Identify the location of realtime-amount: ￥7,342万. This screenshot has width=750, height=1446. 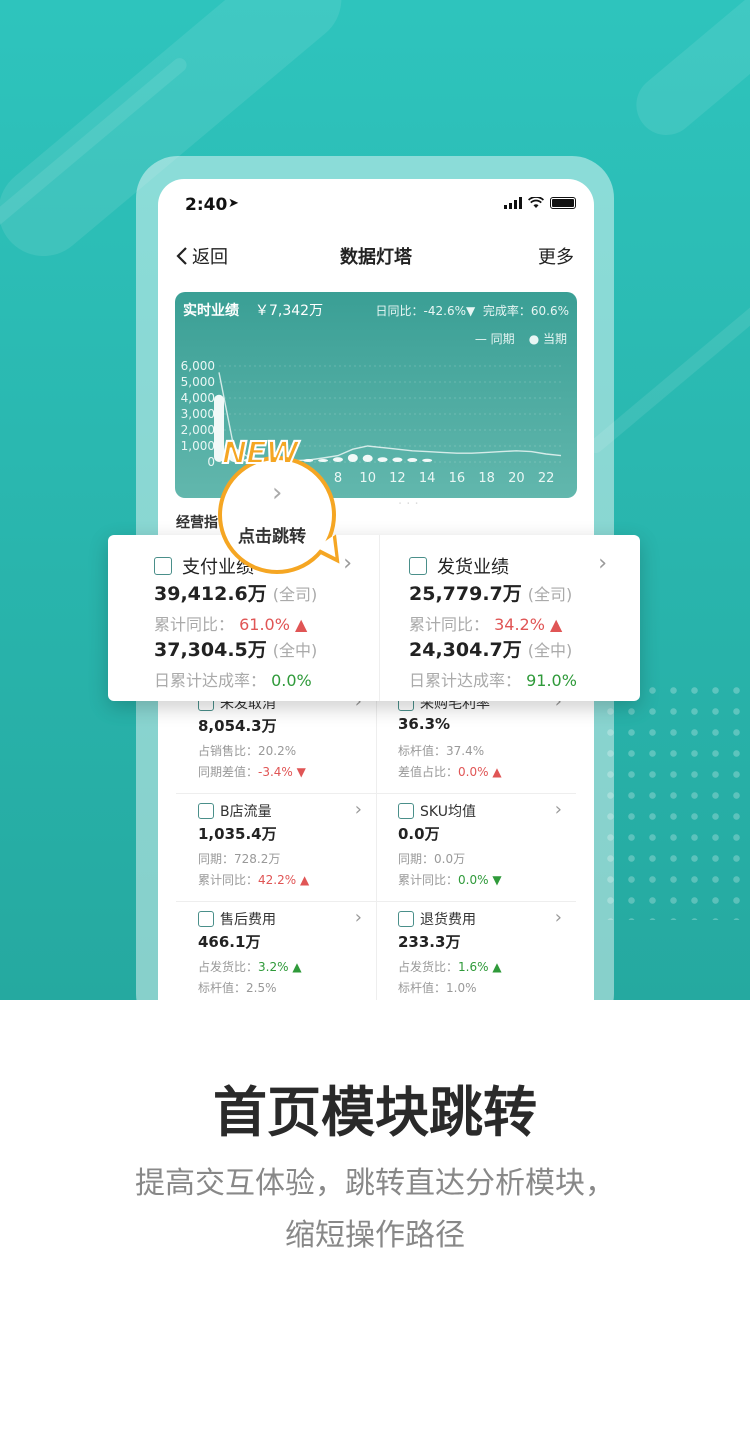
(289, 311).